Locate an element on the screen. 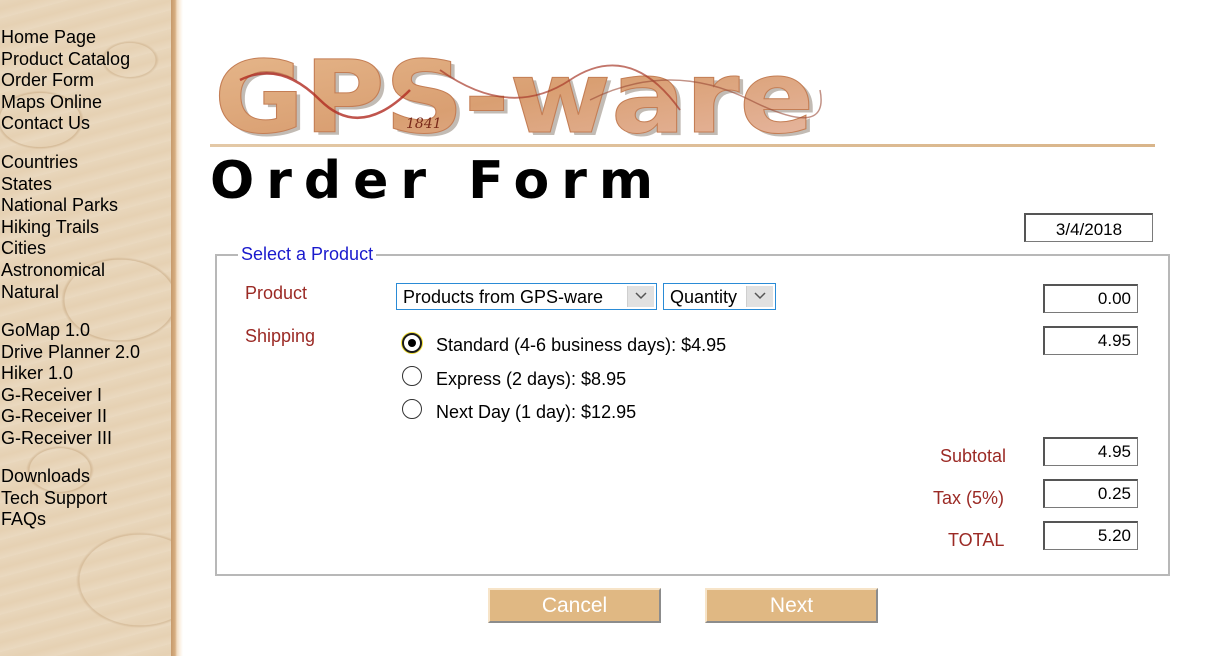 Image resolution: width=1214 pixels, height=656 pixels. cancel-button: Cancel is located at coordinates (574, 605).